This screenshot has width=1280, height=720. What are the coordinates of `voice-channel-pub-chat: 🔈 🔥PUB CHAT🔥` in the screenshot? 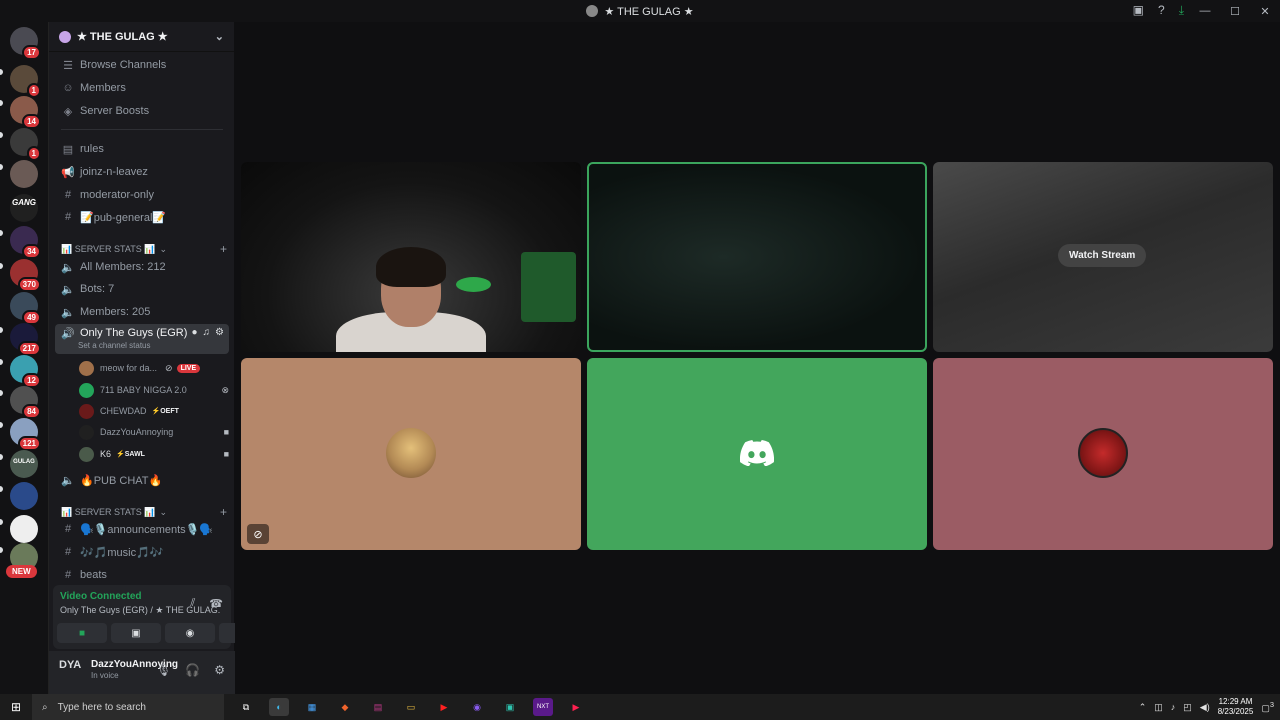 It's located at (142, 480).